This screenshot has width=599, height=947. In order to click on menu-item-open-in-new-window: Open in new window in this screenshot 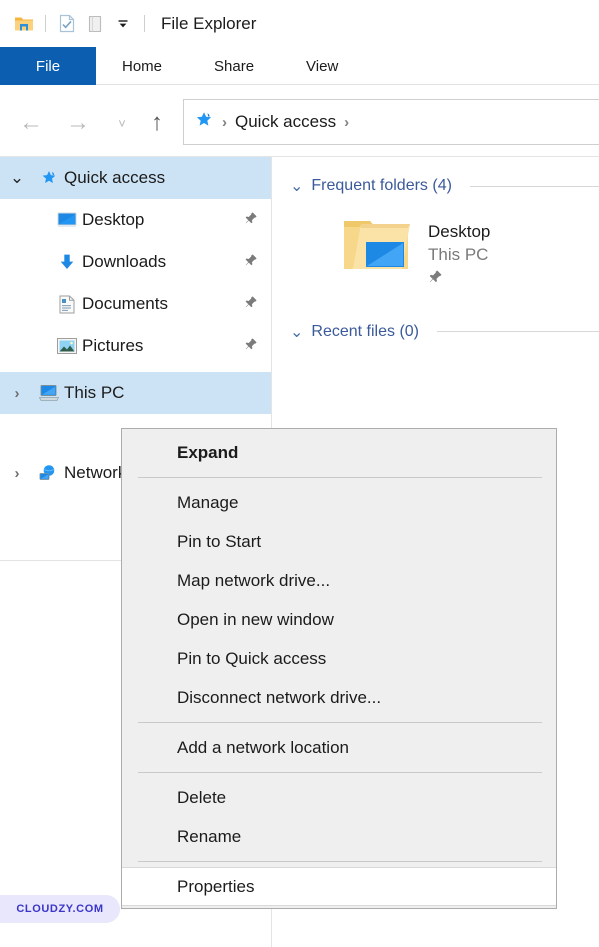, I will do `click(339, 619)`.